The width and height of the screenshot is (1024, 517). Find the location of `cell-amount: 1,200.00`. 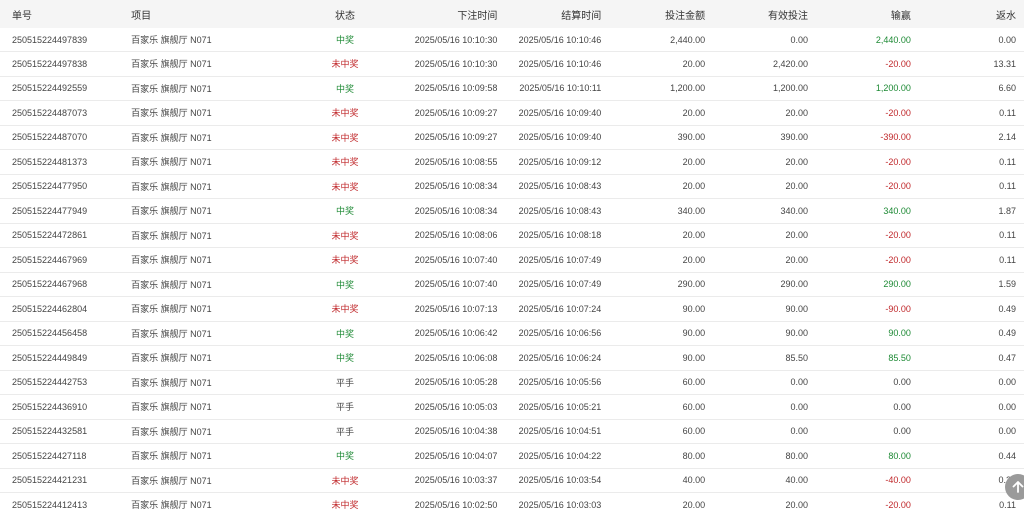

cell-amount: 1,200.00 is located at coordinates (653, 88).